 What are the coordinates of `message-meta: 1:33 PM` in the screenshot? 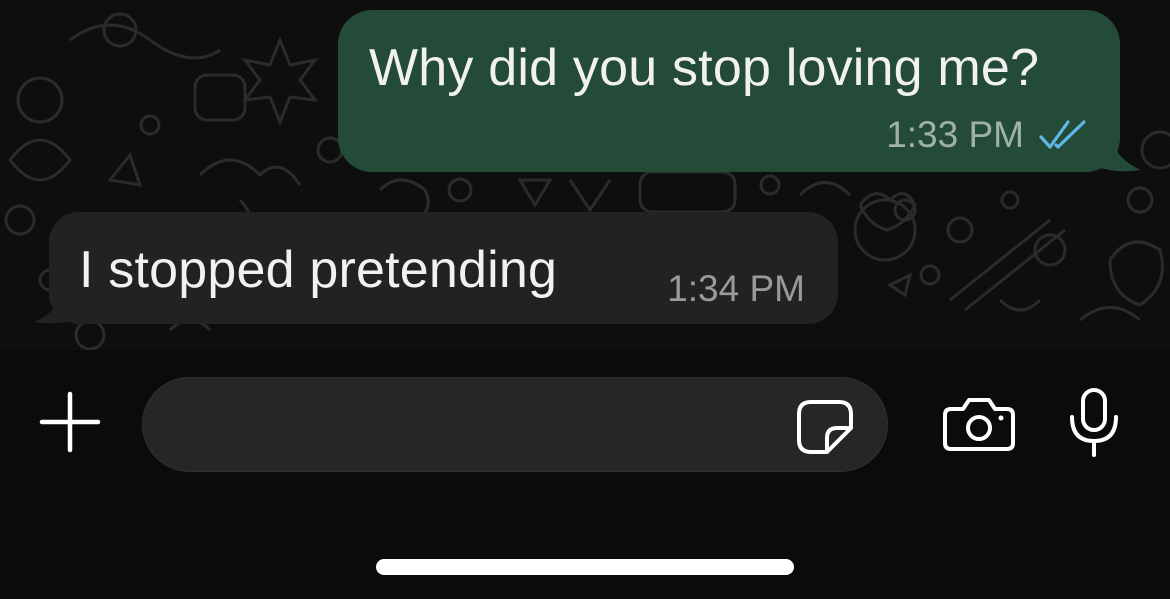 It's located at (987, 135).